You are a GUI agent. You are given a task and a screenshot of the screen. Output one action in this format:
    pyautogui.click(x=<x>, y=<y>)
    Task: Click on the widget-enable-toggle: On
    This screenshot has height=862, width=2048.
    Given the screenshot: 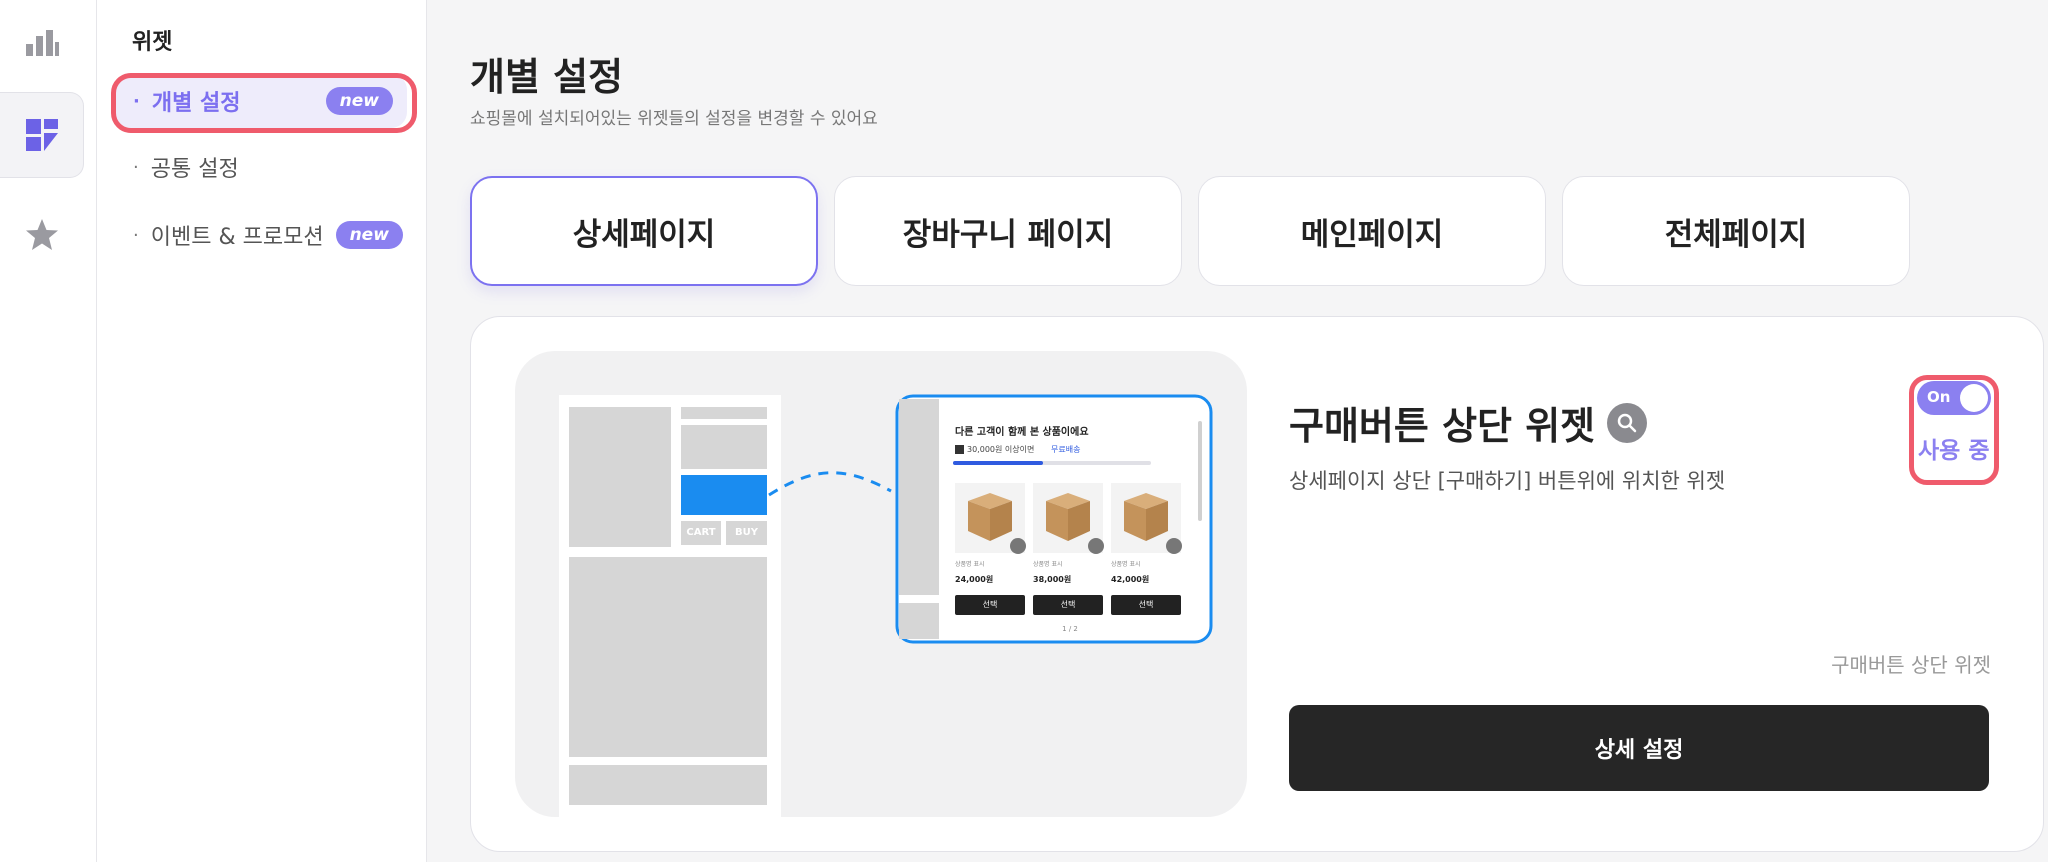 What is the action you would take?
    pyautogui.click(x=1954, y=398)
    